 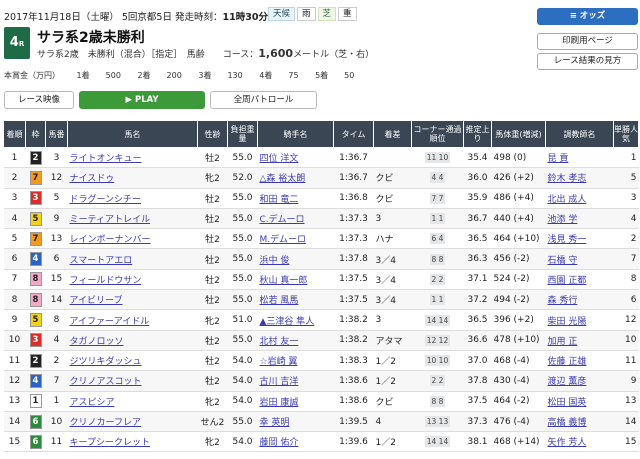 I want to click on weight-carried-value: 55.0, so click(x=242, y=340).